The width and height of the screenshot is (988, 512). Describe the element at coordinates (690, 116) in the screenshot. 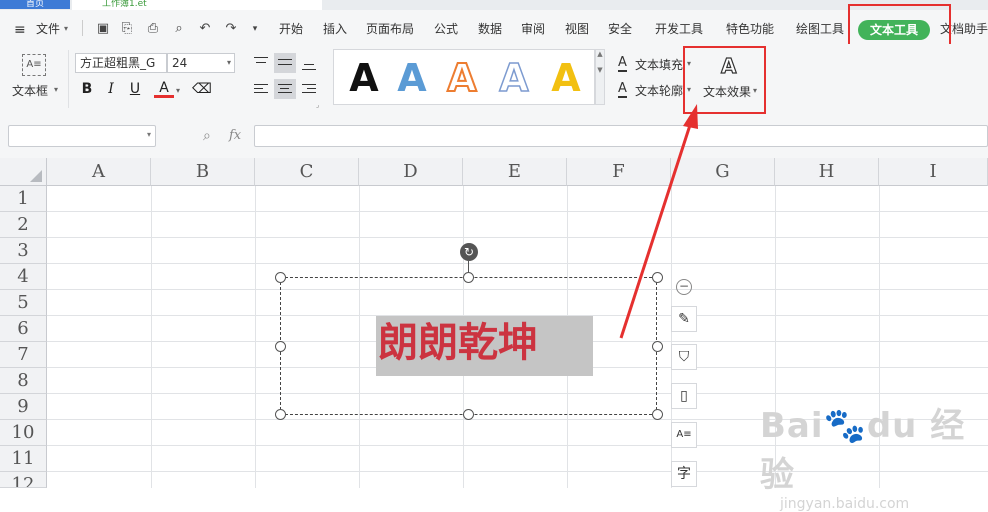

I see `arrow-head` at that location.